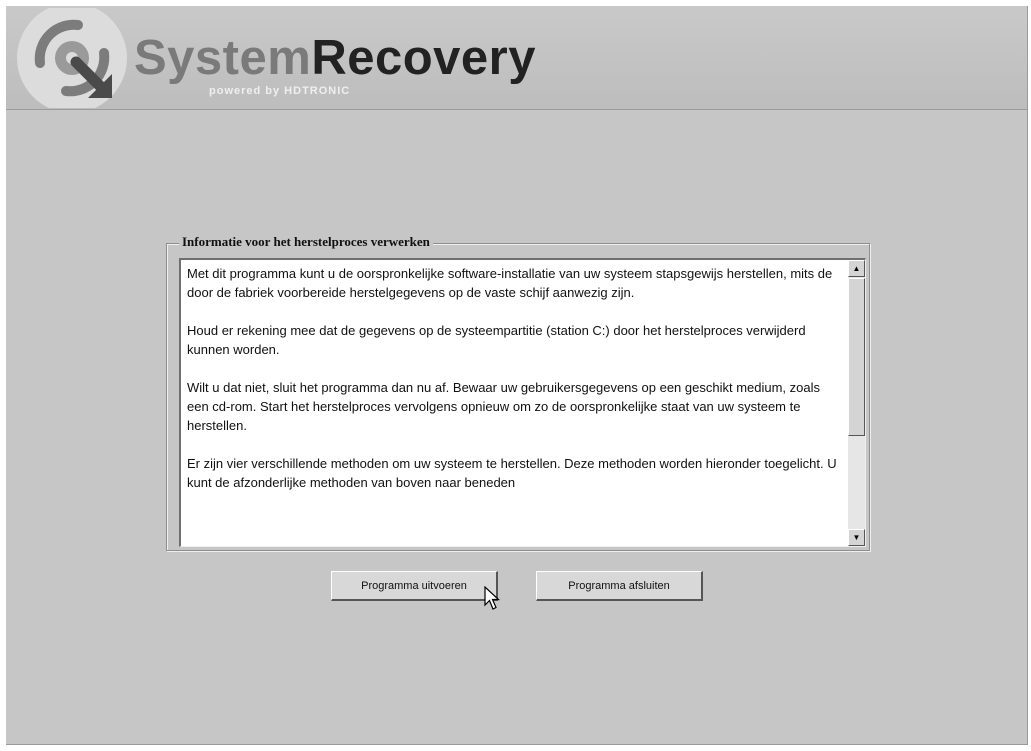  Describe the element at coordinates (72, 58) in the screenshot. I see `recovery-disc-arrow-icon` at that location.